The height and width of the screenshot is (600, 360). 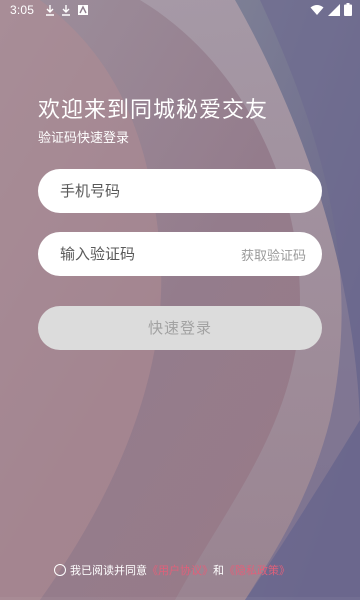 I want to click on page-title: 欢迎来到同城秘爱交友, so click(x=153, y=110).